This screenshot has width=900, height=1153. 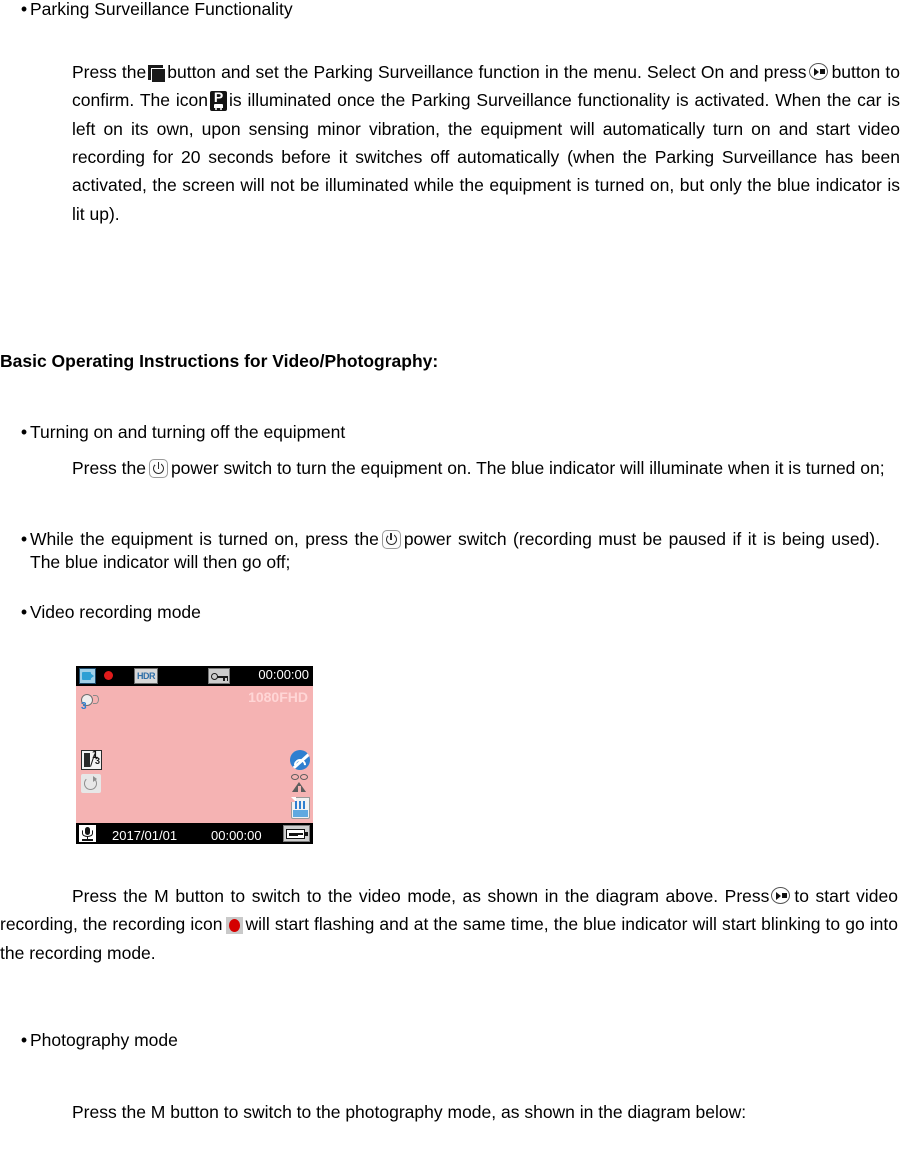 What do you see at coordinates (84, 706) in the screenshot?
I see `audio-level-value: 3` at bounding box center [84, 706].